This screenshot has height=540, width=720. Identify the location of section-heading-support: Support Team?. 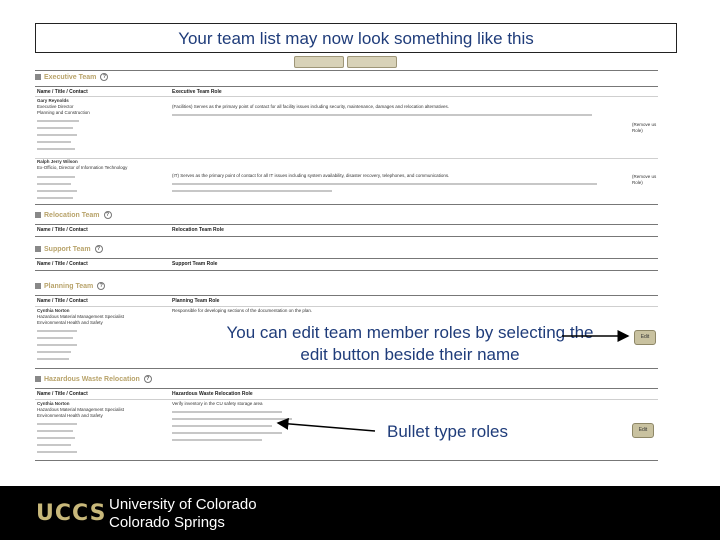
(69, 251).